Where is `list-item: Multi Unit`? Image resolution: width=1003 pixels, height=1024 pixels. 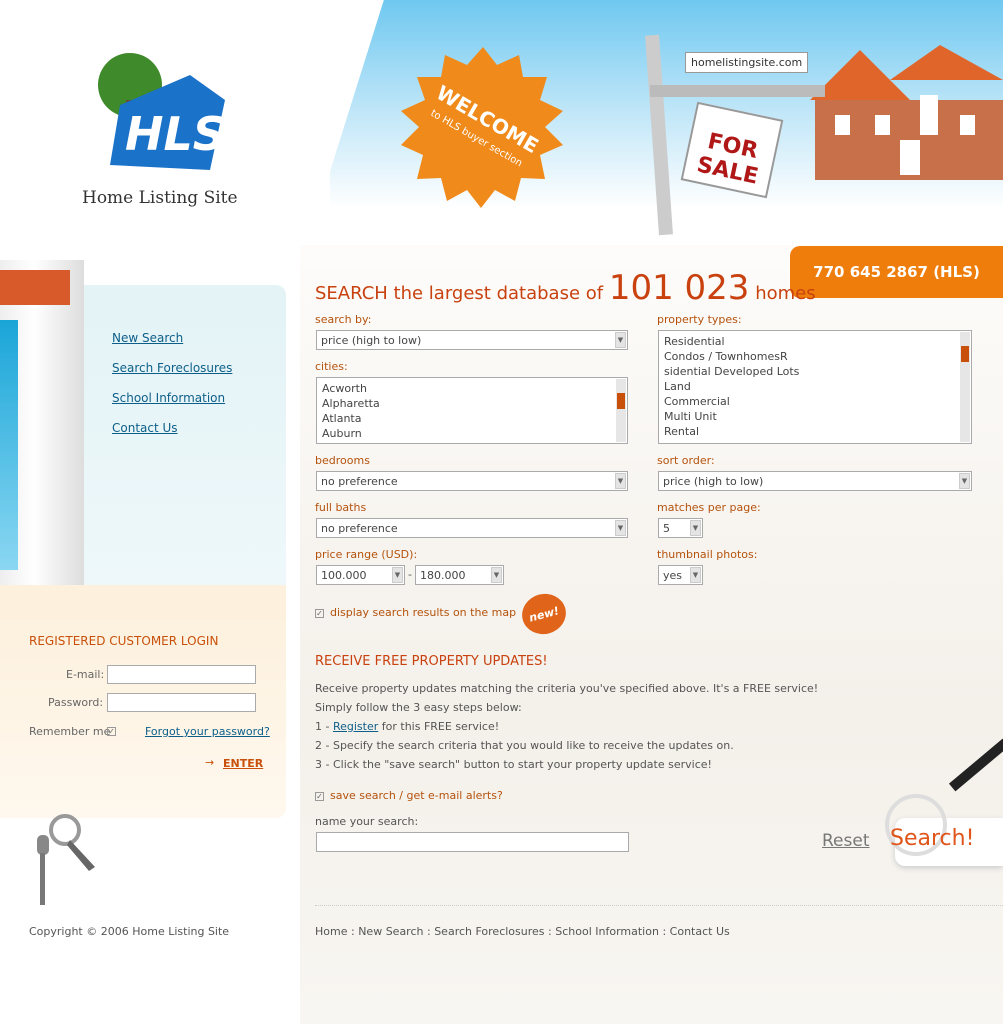 list-item: Multi Unit is located at coordinates (815, 416).